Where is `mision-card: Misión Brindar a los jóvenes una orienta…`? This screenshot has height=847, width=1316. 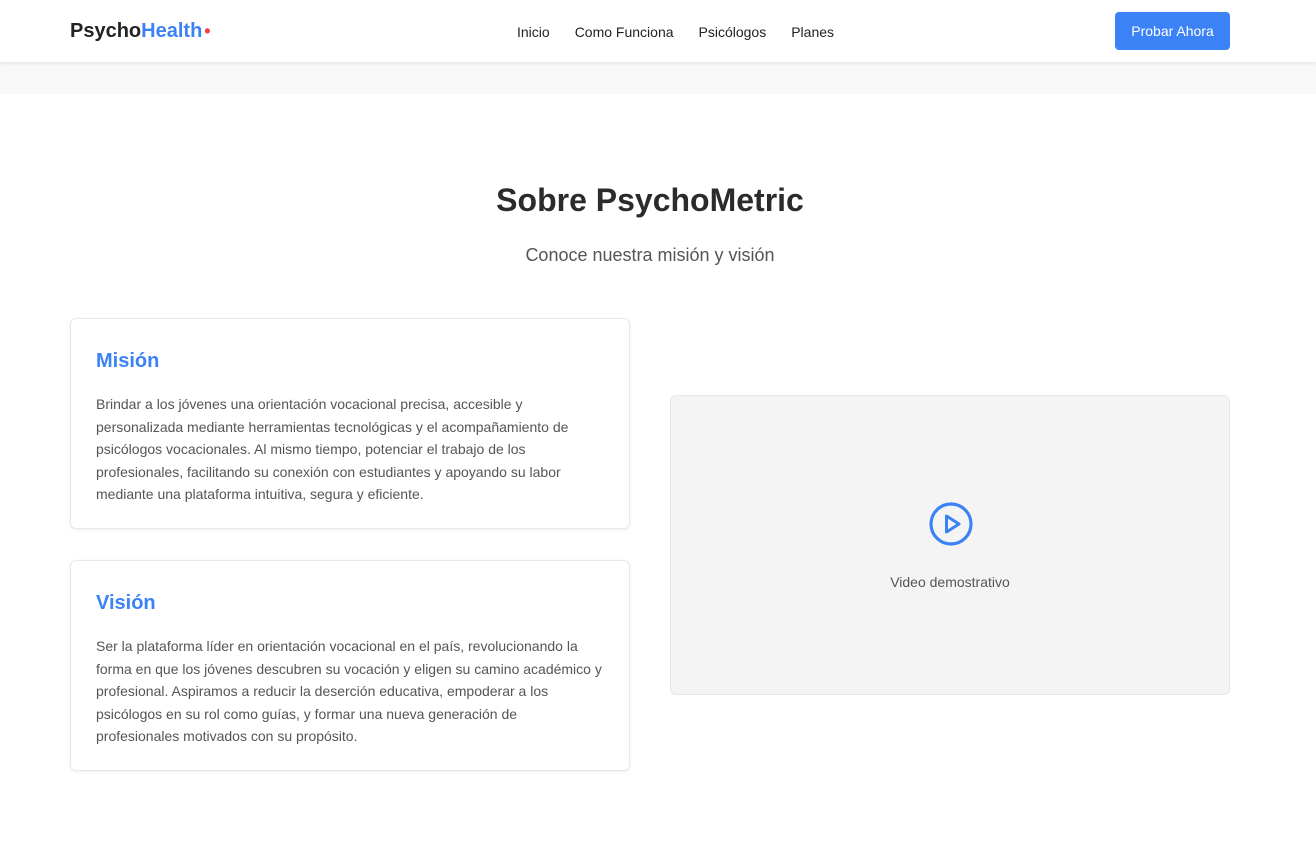
mision-card: Misión Brindar a los jóvenes una orienta… is located at coordinates (350, 423).